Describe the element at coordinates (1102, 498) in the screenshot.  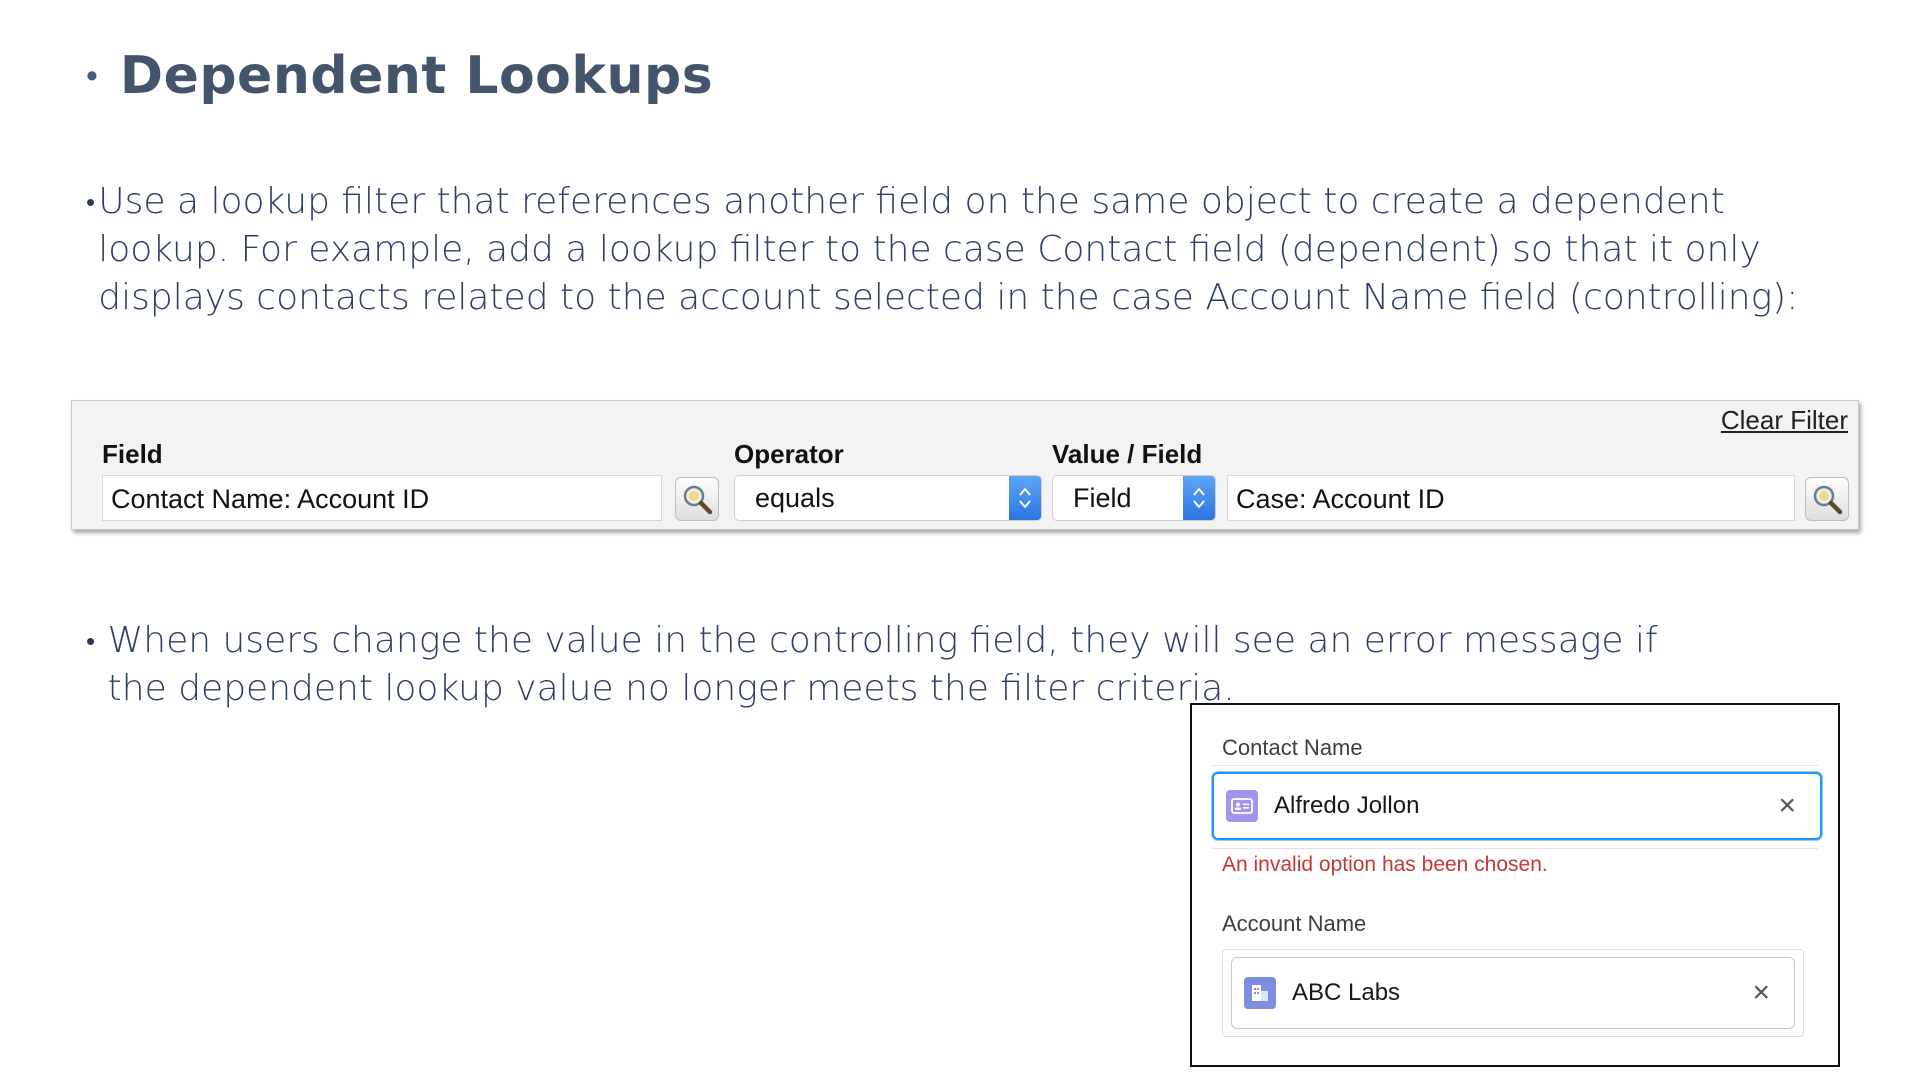
I see `value-type-select-value: Field` at that location.